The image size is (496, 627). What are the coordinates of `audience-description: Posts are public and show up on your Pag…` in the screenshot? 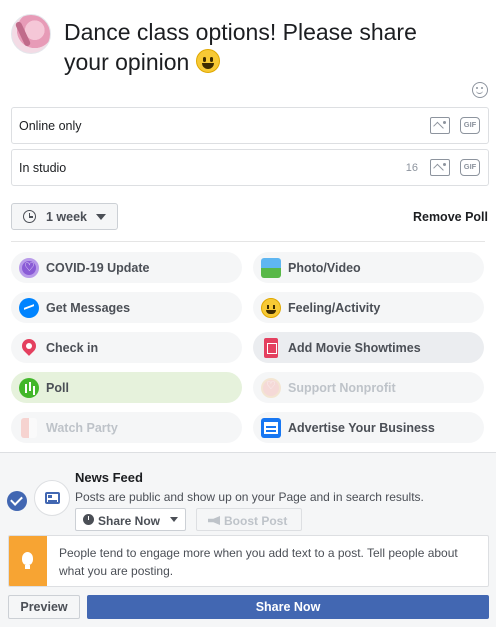 It's located at (249, 497).